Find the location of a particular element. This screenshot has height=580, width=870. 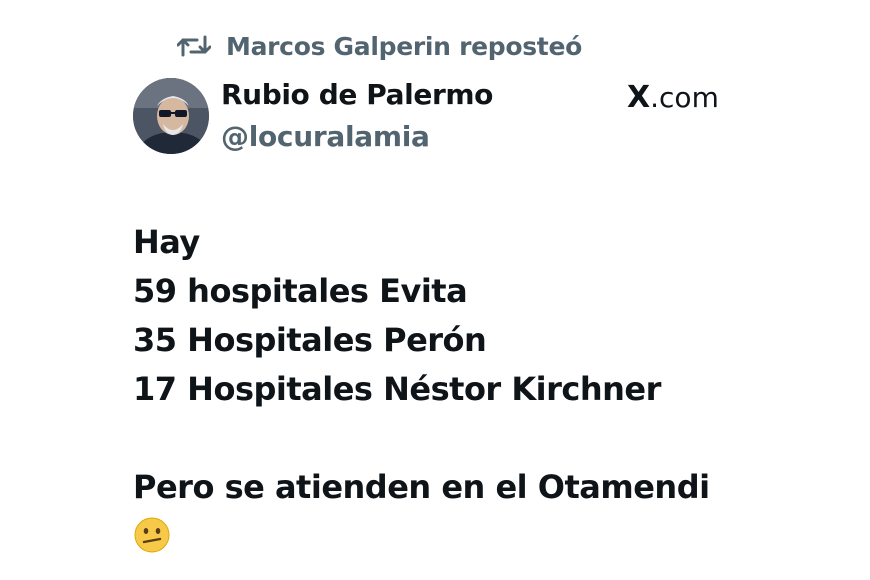

tweet-header: Rubio de Palermo @locuralamia X .com is located at coordinates (433, 118).